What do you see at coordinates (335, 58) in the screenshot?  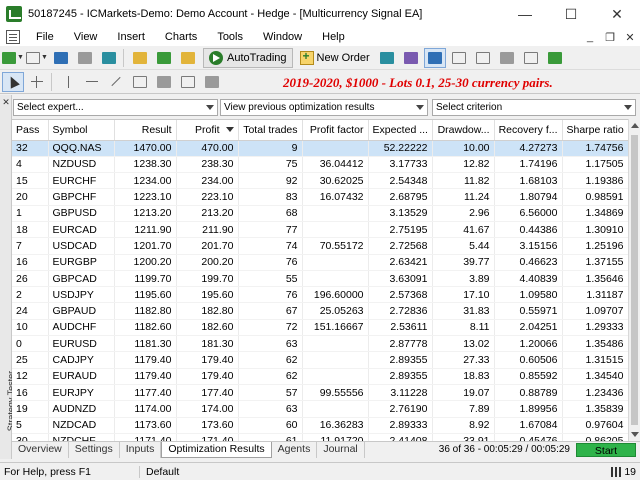 I see `new-order-button: New Order` at bounding box center [335, 58].